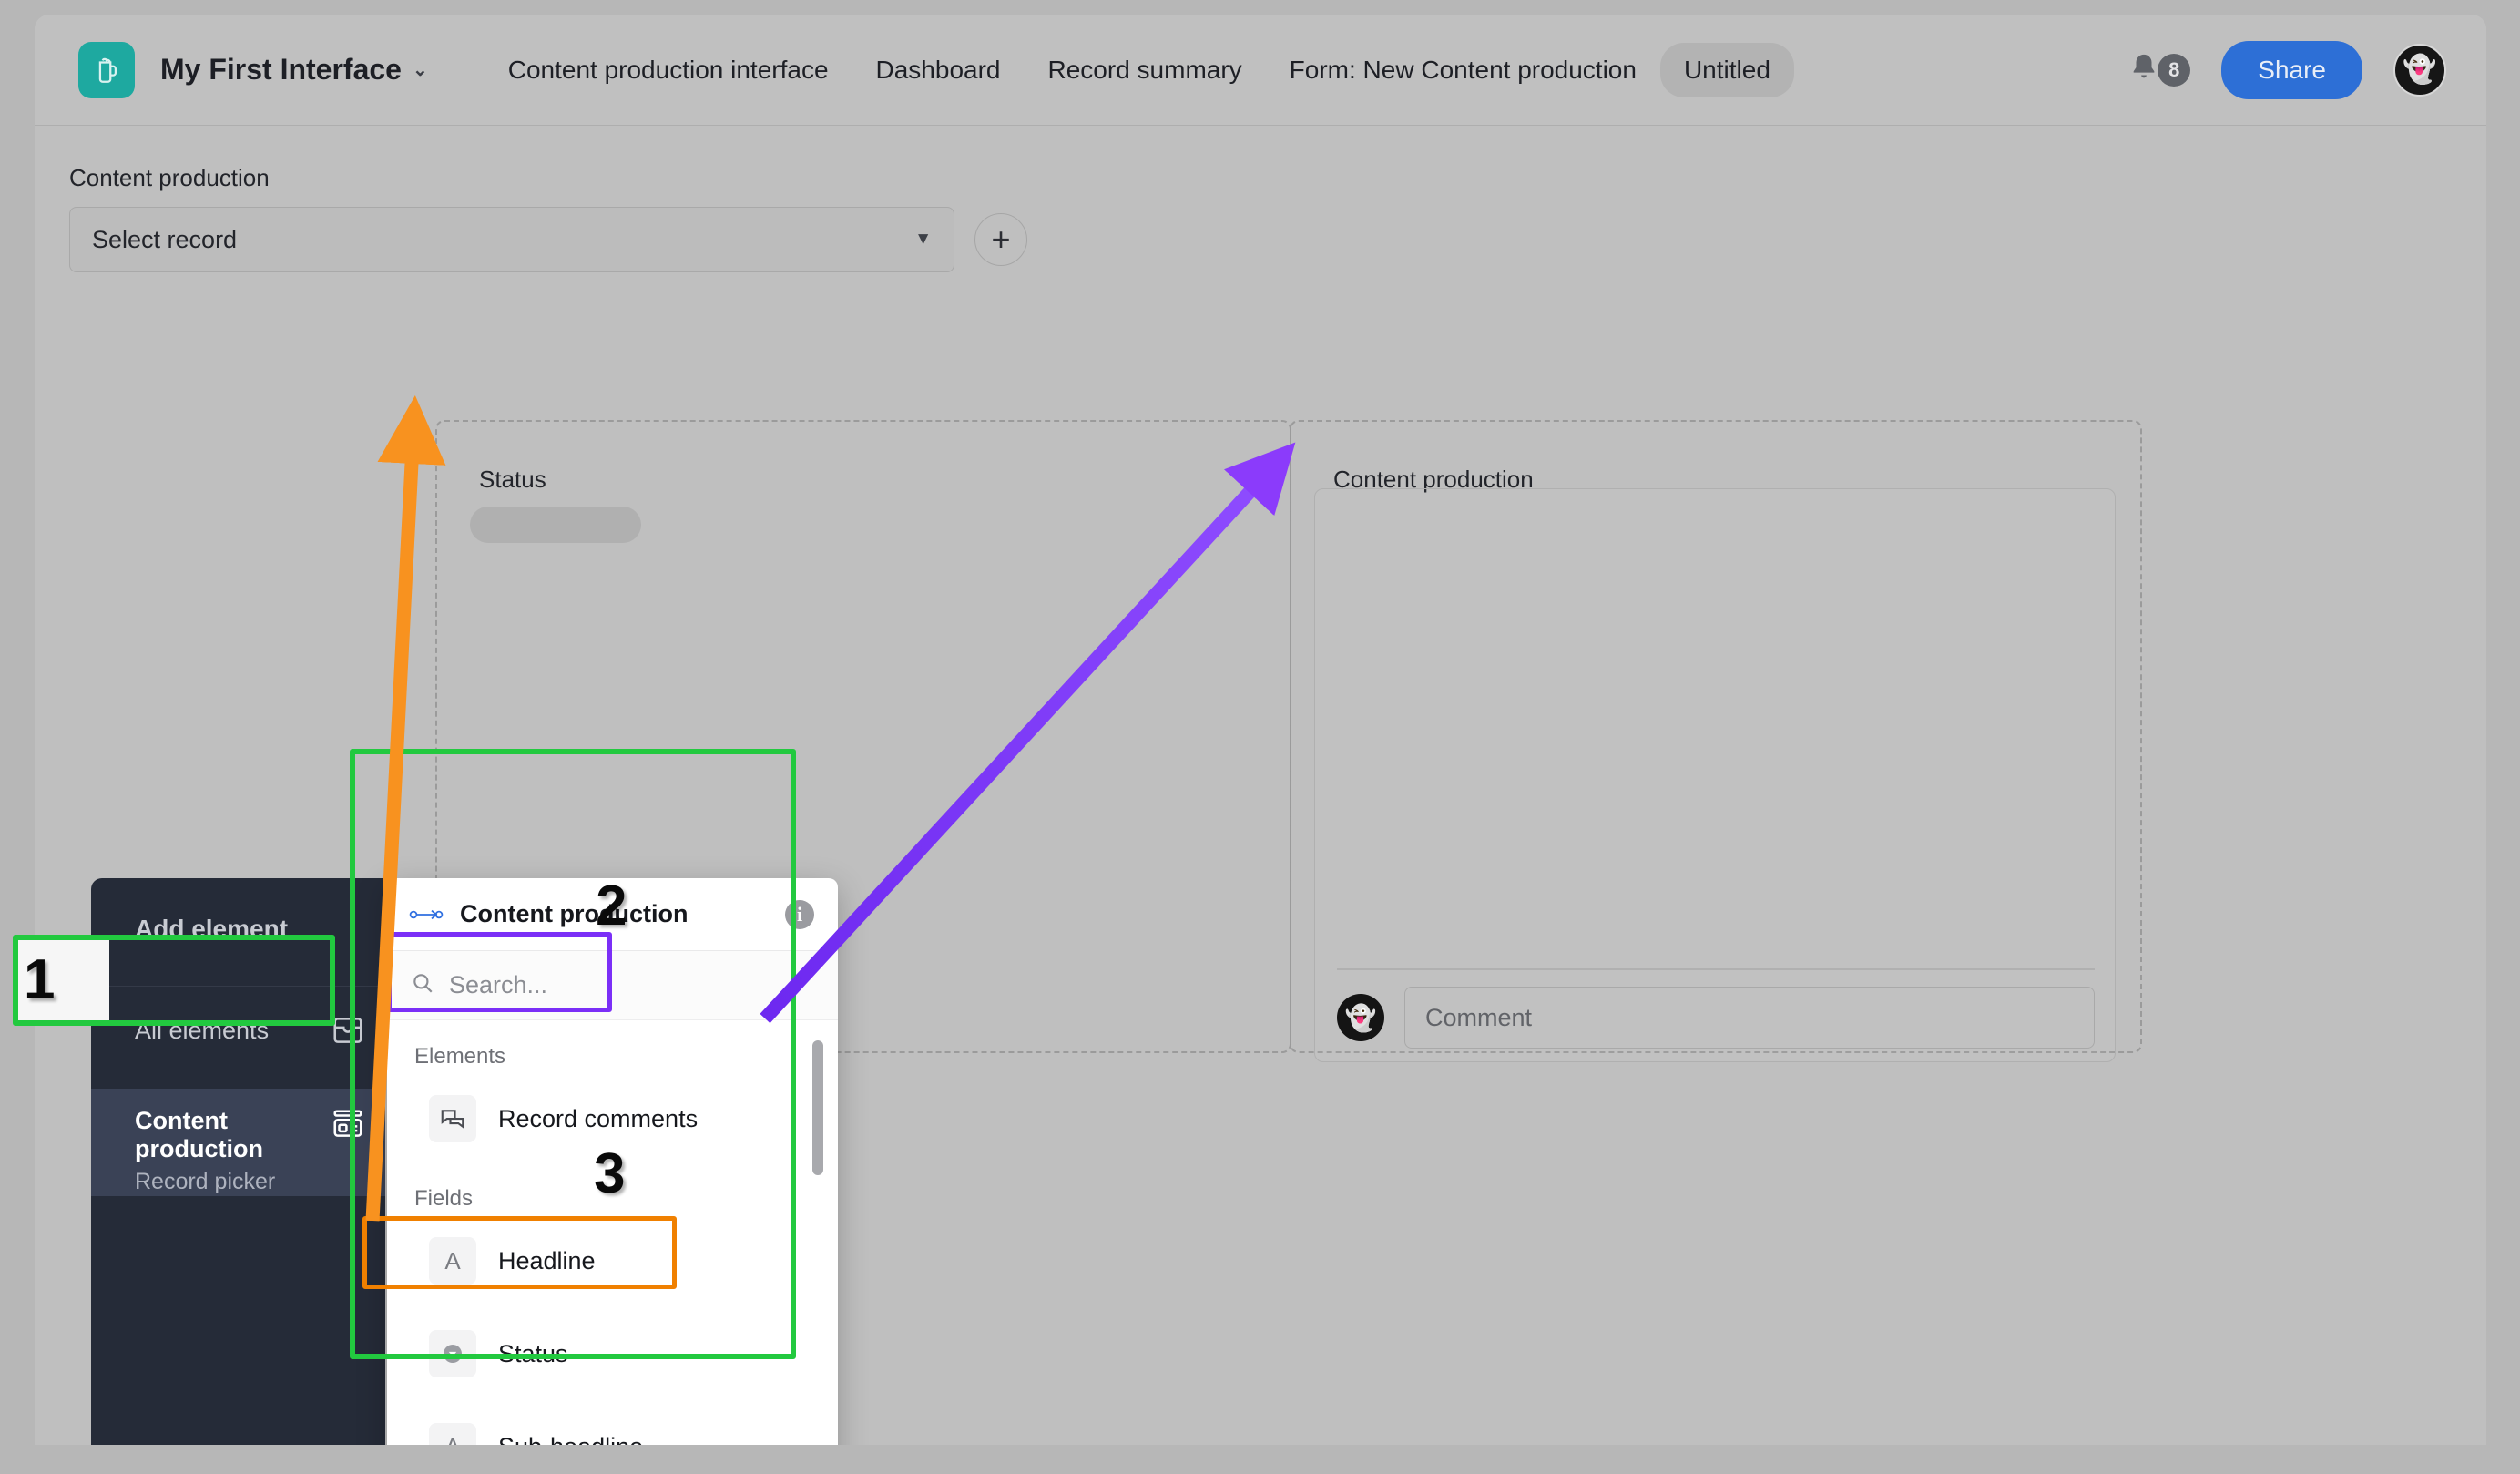 This screenshot has width=2520, height=1474. I want to click on flyout-search-row, so click(612, 985).